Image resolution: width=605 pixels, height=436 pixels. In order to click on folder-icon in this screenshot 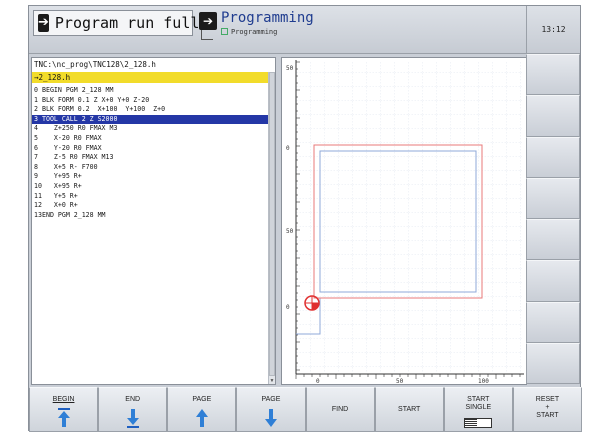, I will do `click(224, 31)`.